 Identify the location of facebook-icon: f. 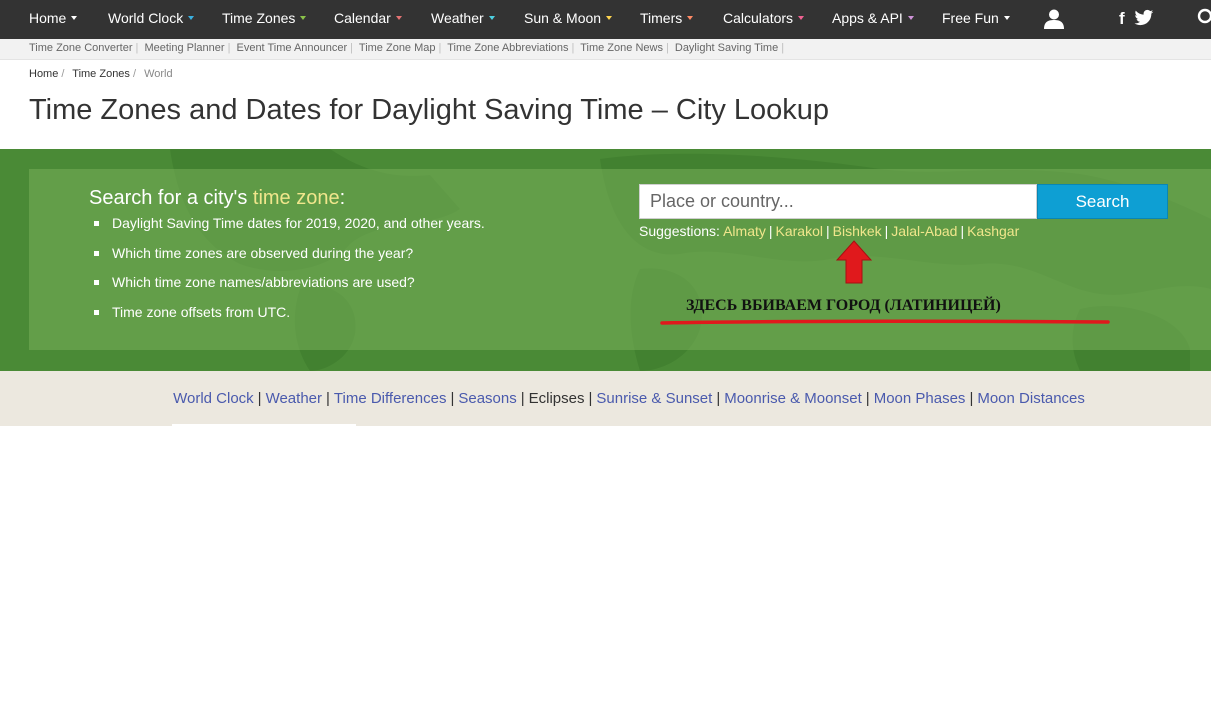
(1122, 19).